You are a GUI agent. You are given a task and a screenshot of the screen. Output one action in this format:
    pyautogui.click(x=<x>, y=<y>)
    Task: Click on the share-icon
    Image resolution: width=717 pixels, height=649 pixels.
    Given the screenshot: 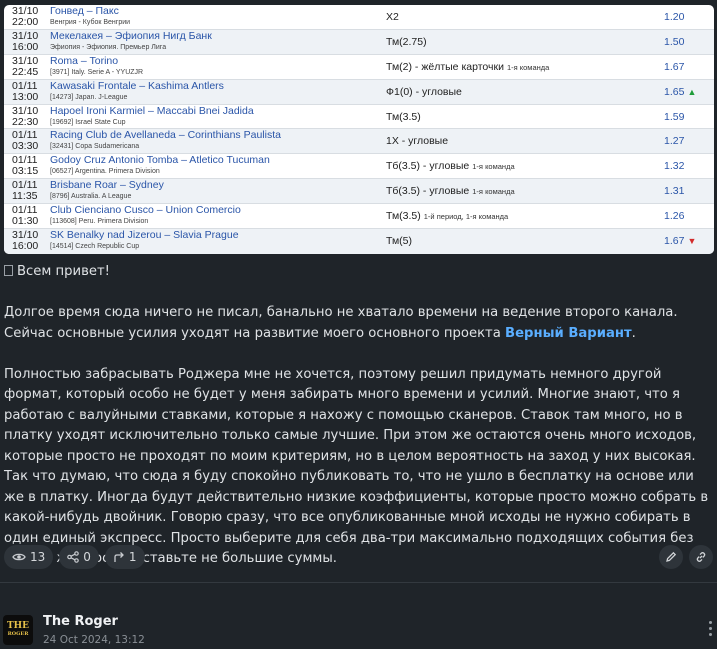 What is the action you would take?
    pyautogui.click(x=73, y=557)
    